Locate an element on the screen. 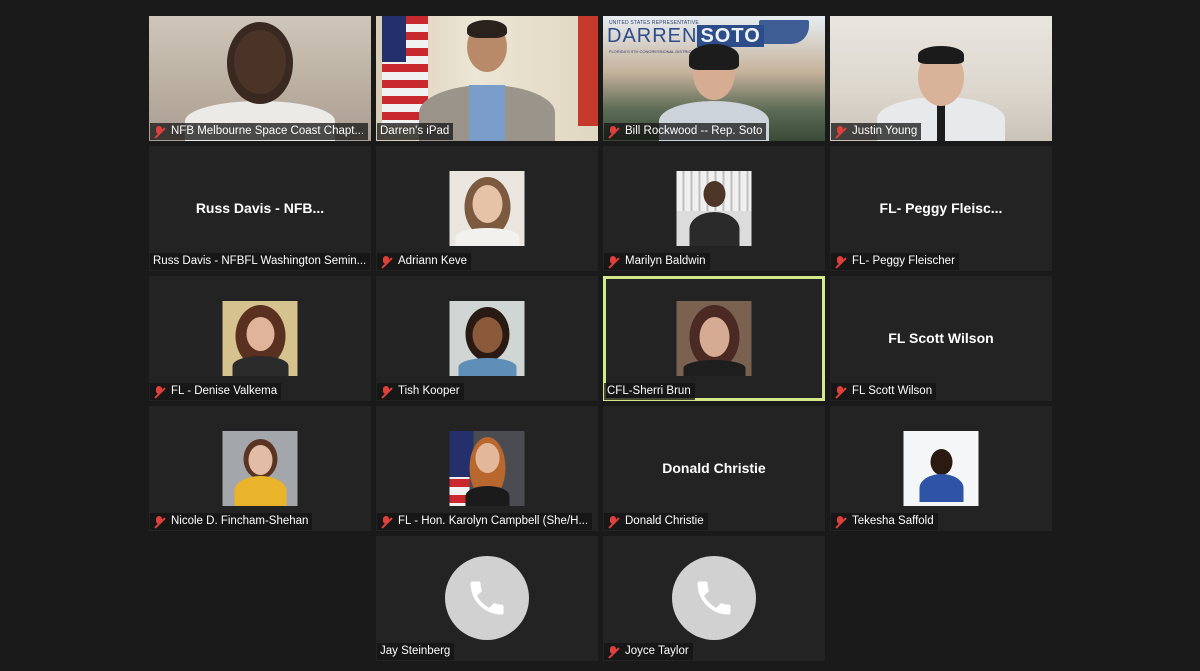  participant-tile: Jay Steinberg is located at coordinates (487, 598).